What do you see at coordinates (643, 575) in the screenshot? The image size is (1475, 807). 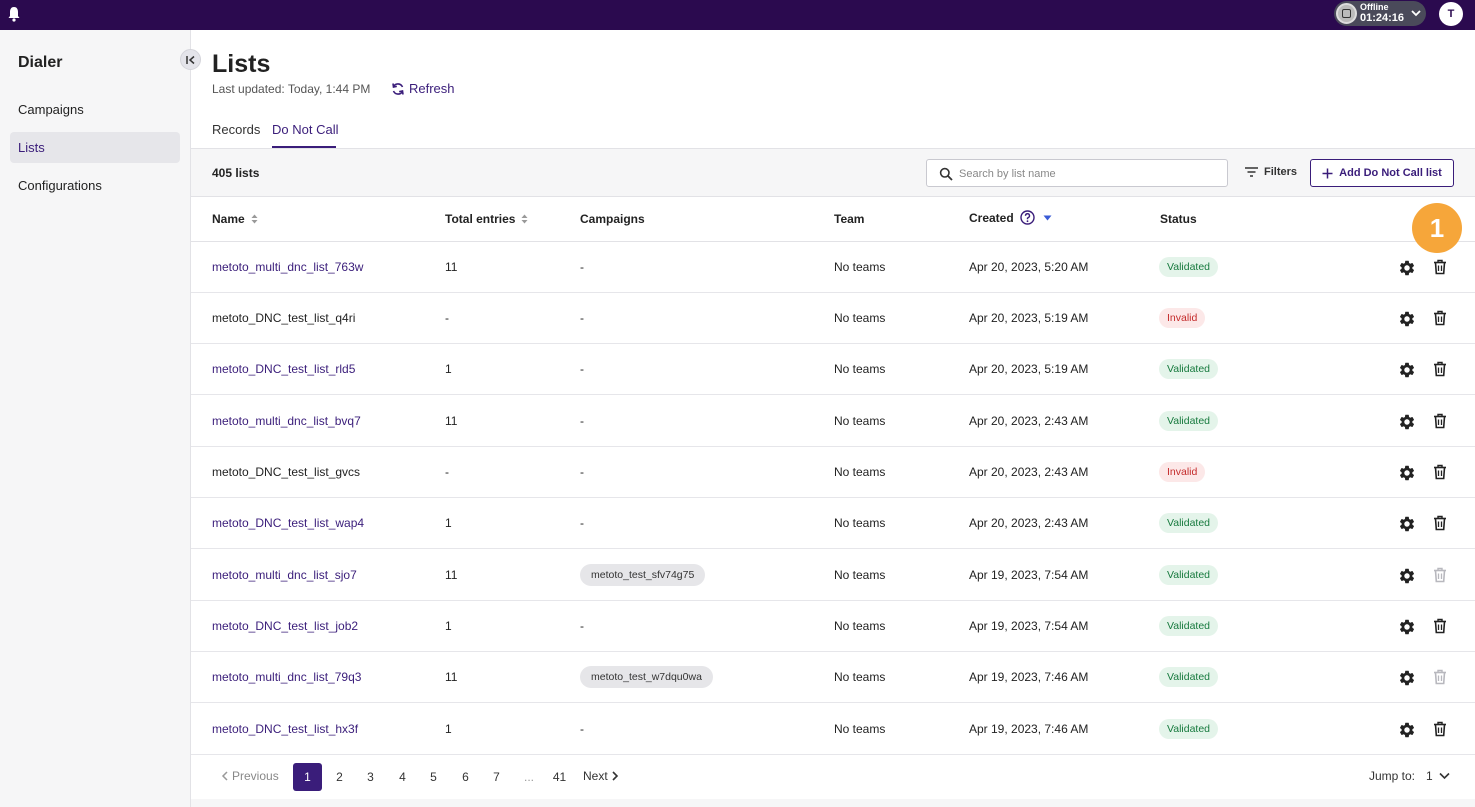 I see `campaign-chip: metoto_test_sfv74g75` at bounding box center [643, 575].